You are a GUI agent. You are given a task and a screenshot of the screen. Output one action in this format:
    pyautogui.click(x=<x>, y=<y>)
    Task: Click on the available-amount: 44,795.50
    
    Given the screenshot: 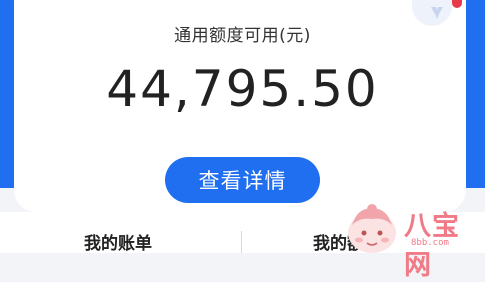 What is the action you would take?
    pyautogui.click(x=242, y=89)
    